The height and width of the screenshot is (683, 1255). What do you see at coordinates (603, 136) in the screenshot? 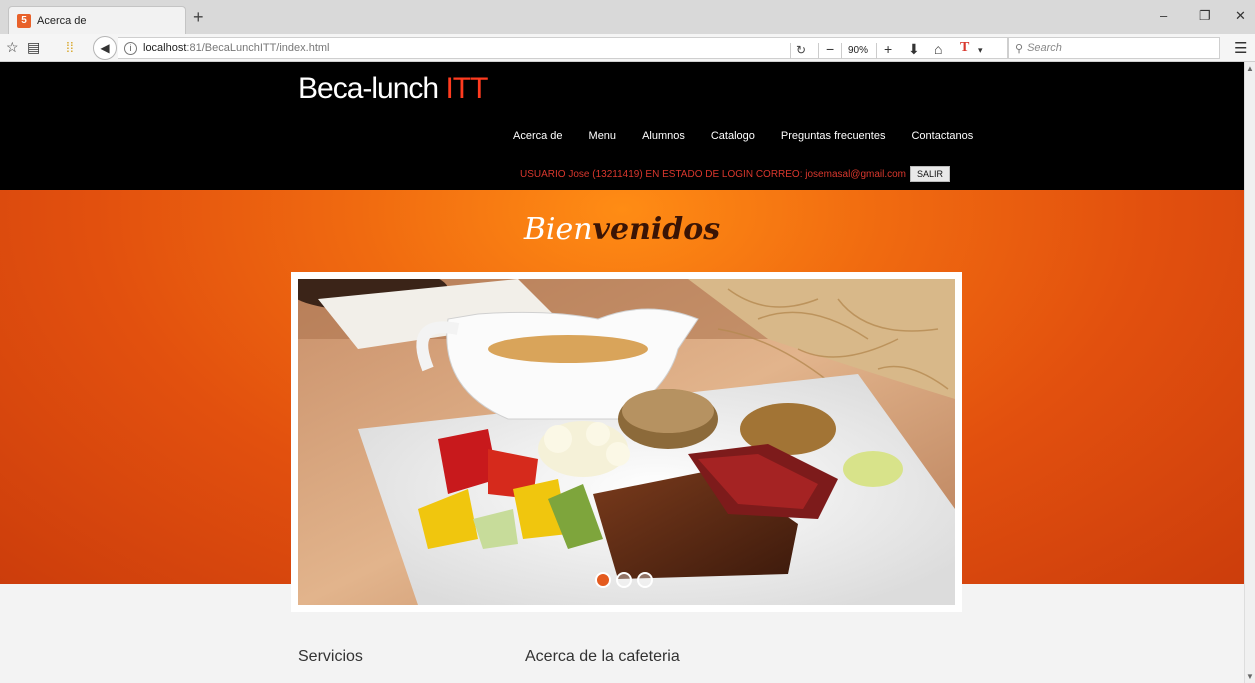
I see `nav-menu: Menu` at bounding box center [603, 136].